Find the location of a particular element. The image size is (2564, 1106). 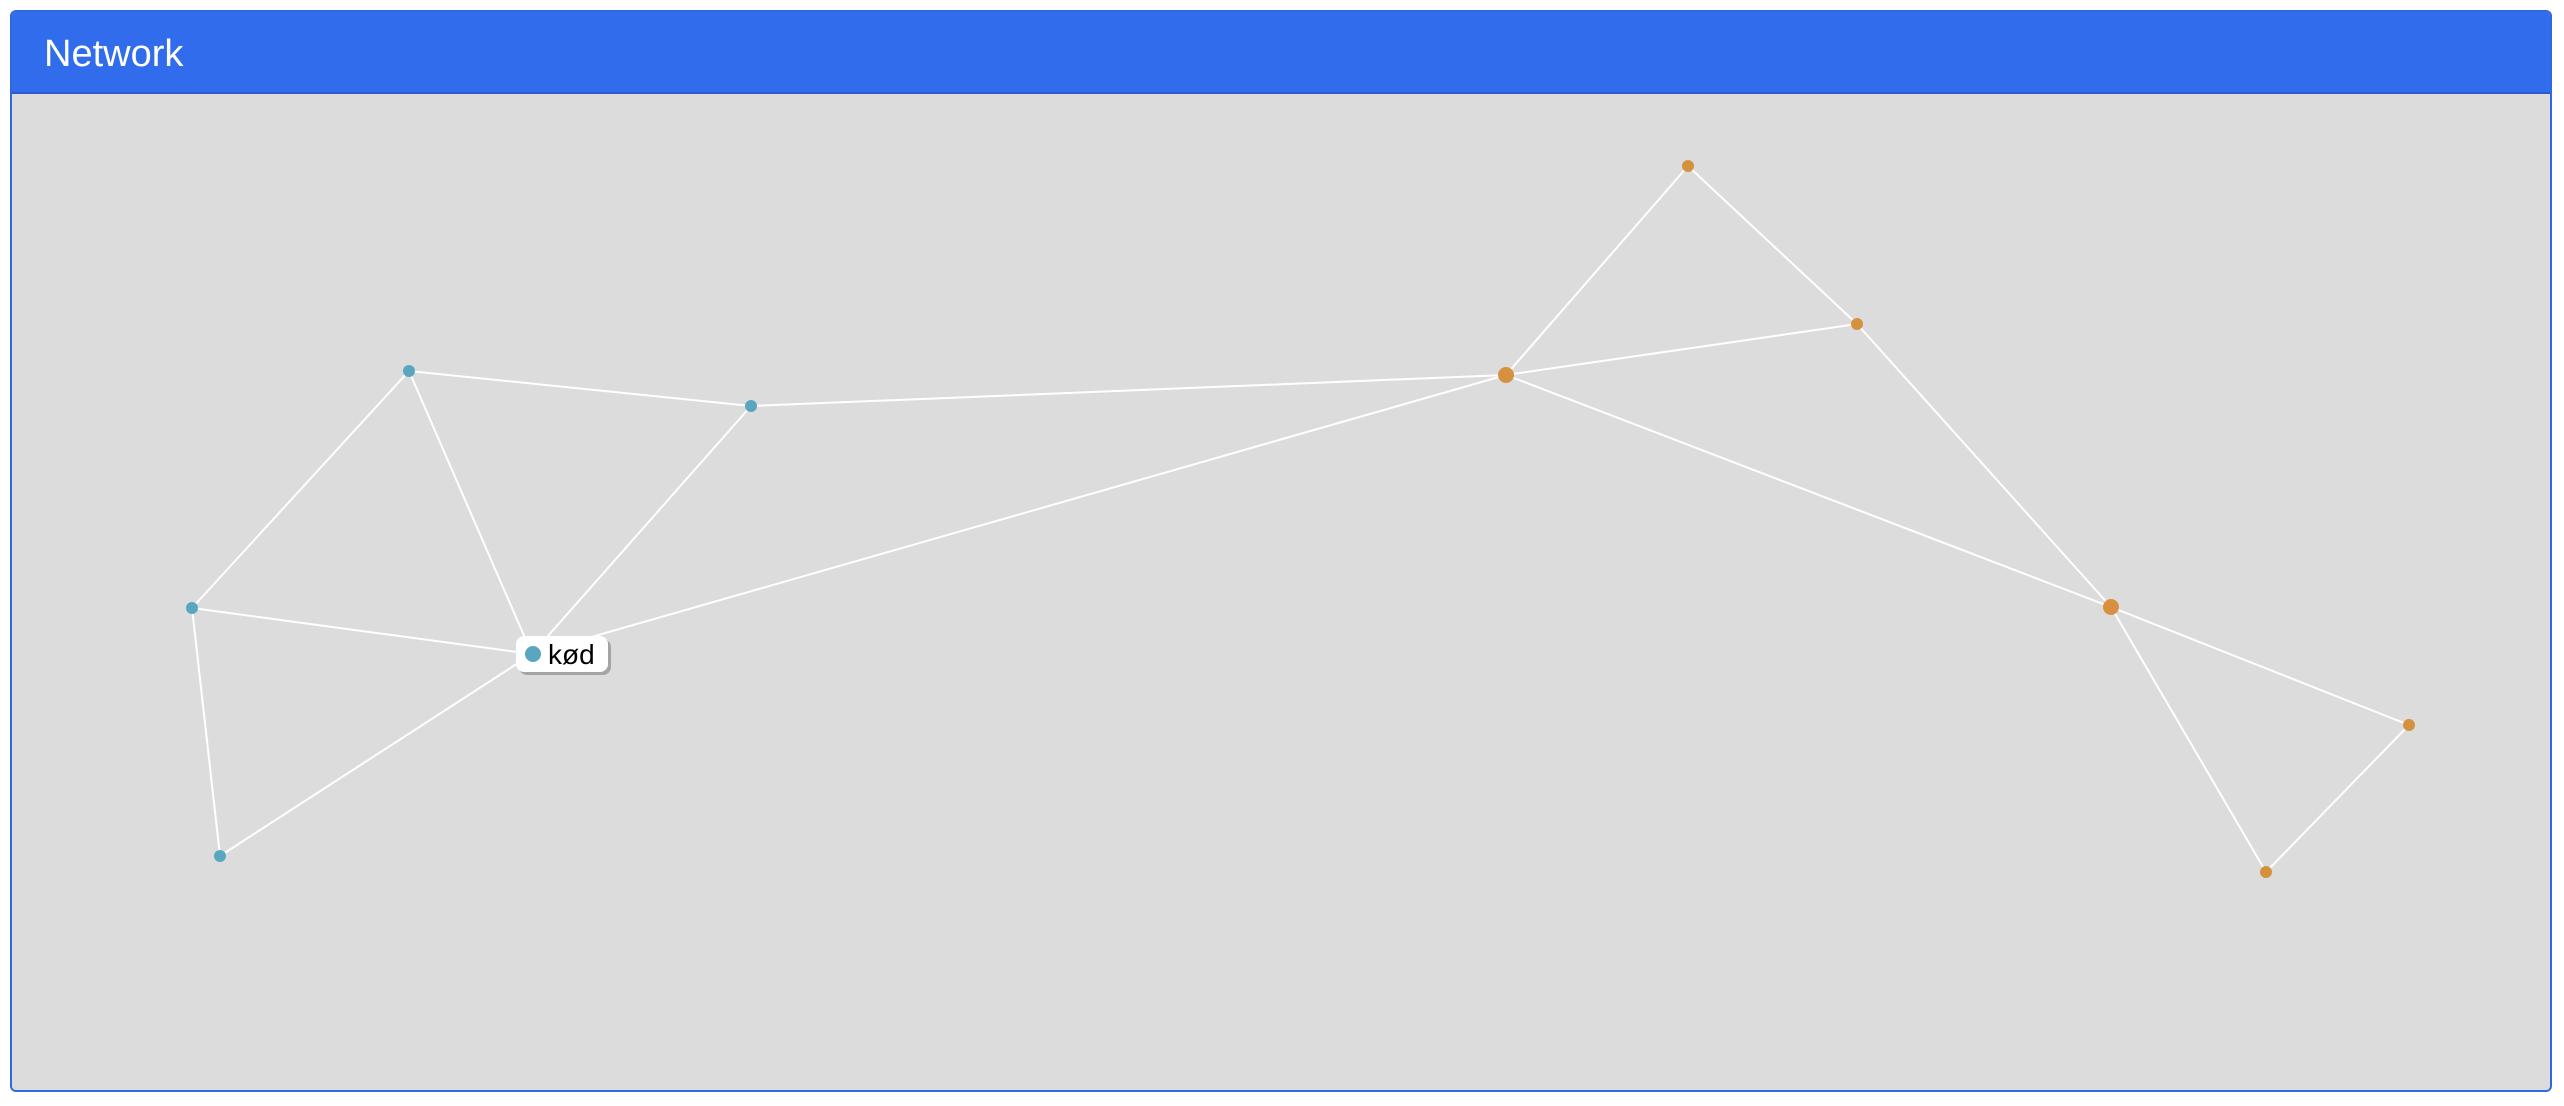

edge-n3-n5 is located at coordinates (206, 732).